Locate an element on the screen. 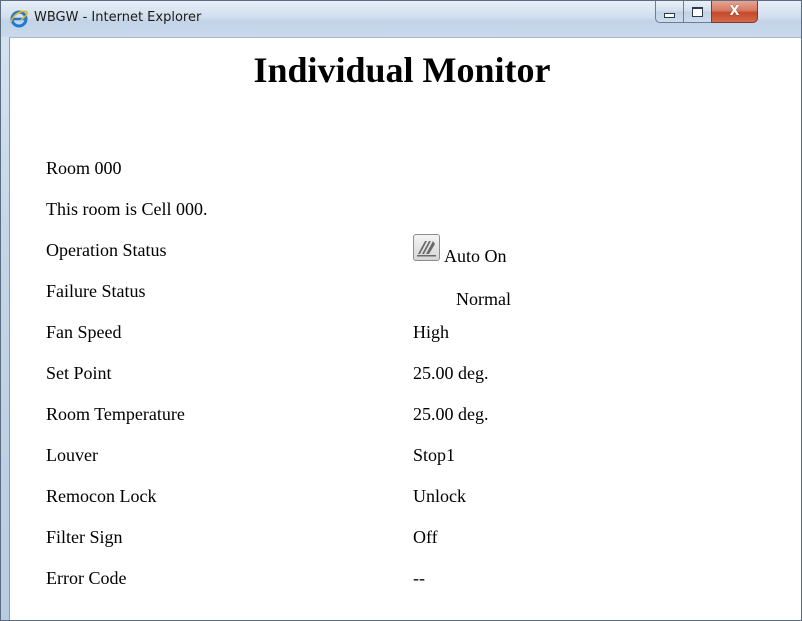  list-item-cell: This room is Cell 000. is located at coordinates (396, 209).